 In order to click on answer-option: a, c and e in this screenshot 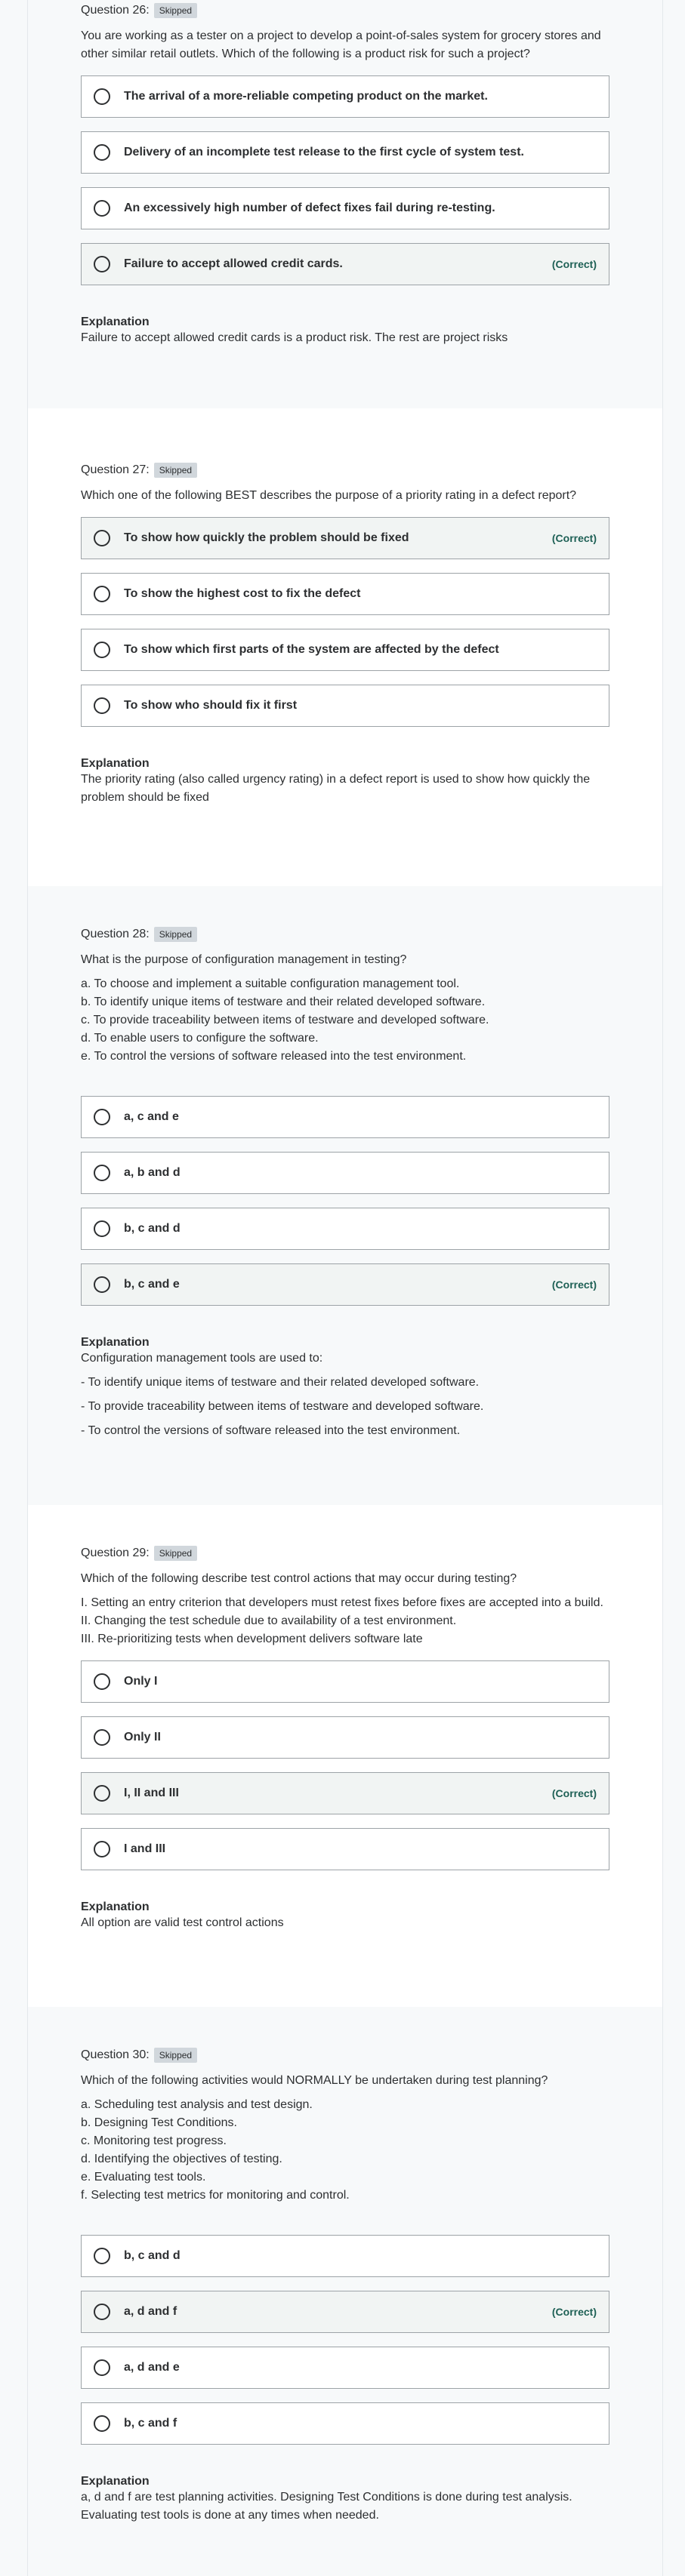, I will do `click(345, 1117)`.